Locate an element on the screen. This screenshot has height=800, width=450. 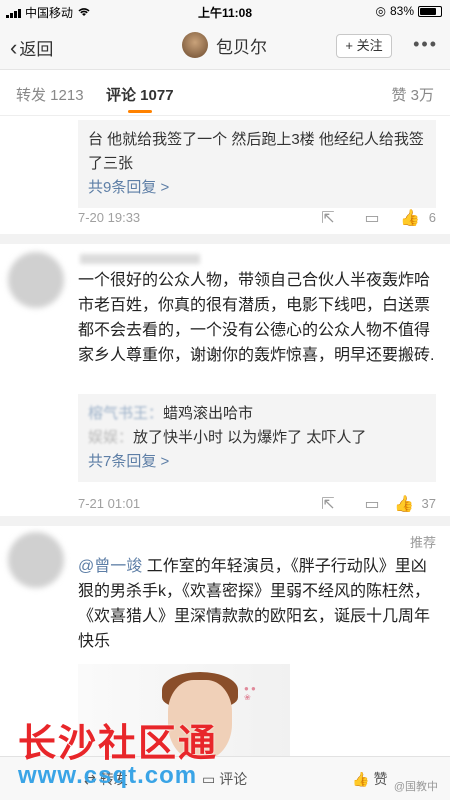
battery-fill is located at coordinates (428, 11).